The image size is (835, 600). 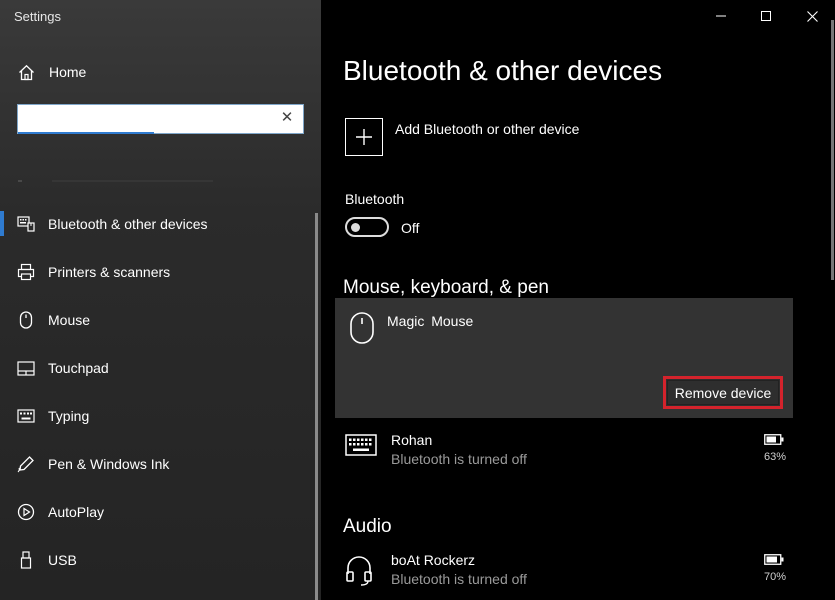 What do you see at coordinates (832, 150) in the screenshot?
I see `scrollbar-thumb` at bounding box center [832, 150].